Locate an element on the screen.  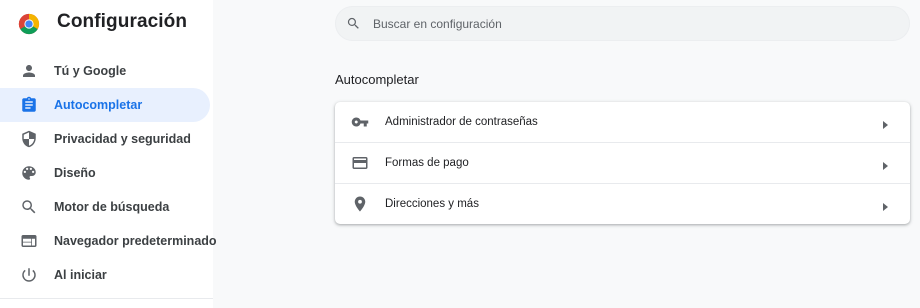
row-label: Administrador de contraseñas is located at coordinates (461, 122).